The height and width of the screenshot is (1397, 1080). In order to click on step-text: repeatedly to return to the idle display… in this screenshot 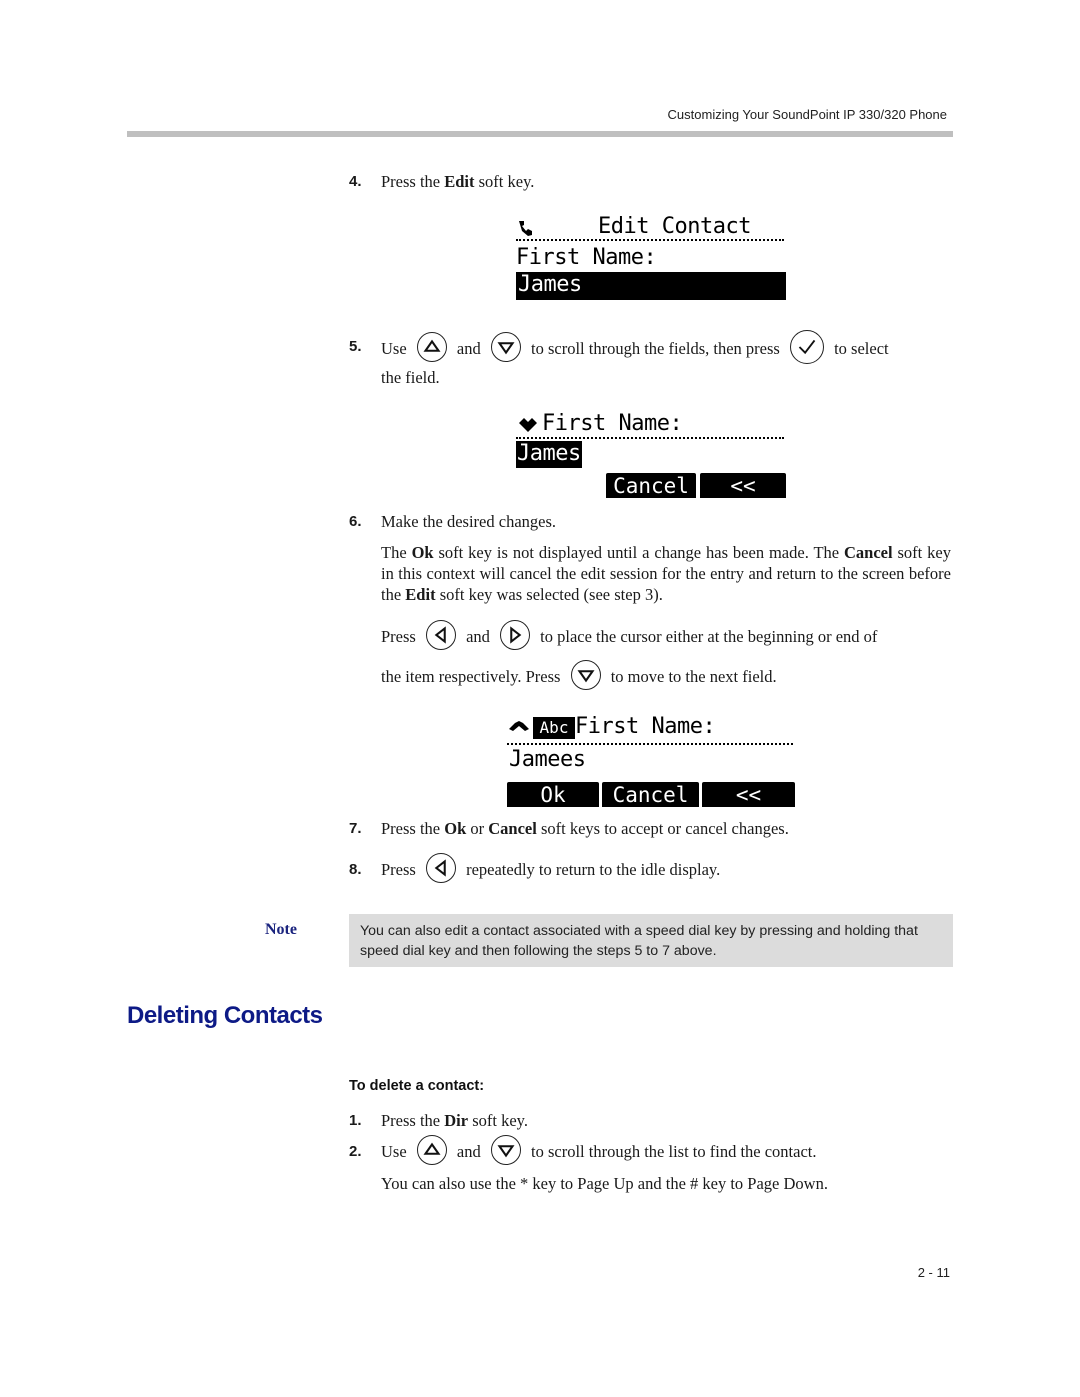, I will do `click(593, 869)`.